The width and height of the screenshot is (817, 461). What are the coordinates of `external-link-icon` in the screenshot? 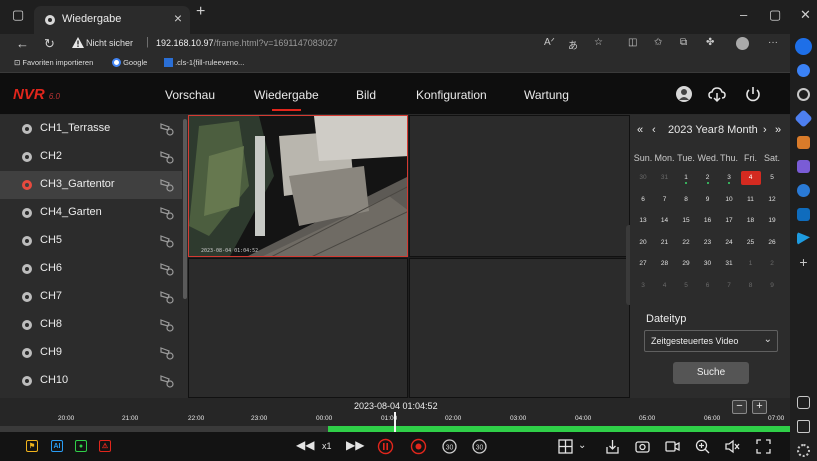 It's located at (803, 426).